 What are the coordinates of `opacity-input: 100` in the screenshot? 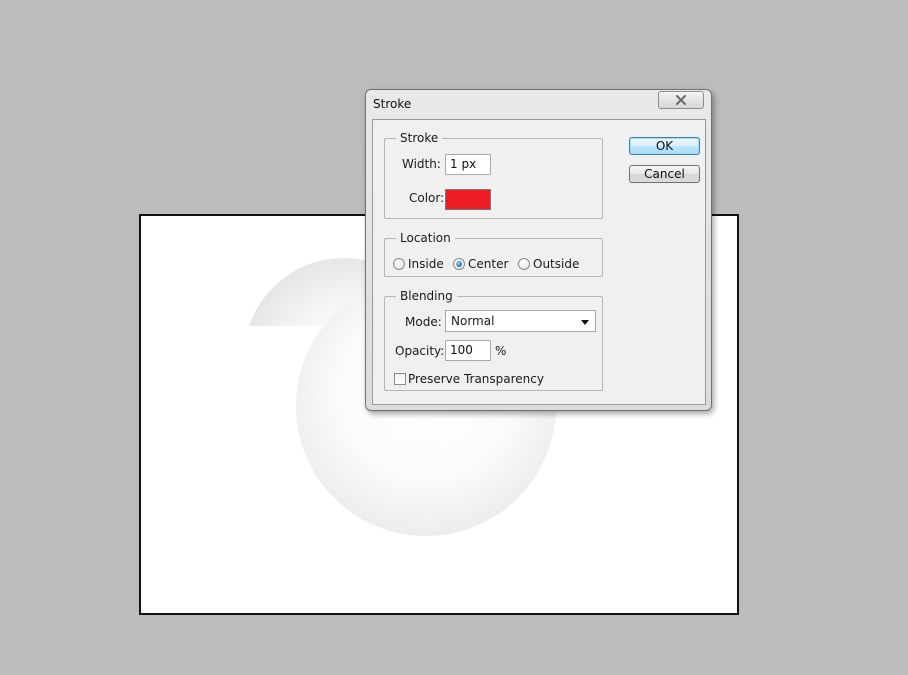 It's located at (468, 350).